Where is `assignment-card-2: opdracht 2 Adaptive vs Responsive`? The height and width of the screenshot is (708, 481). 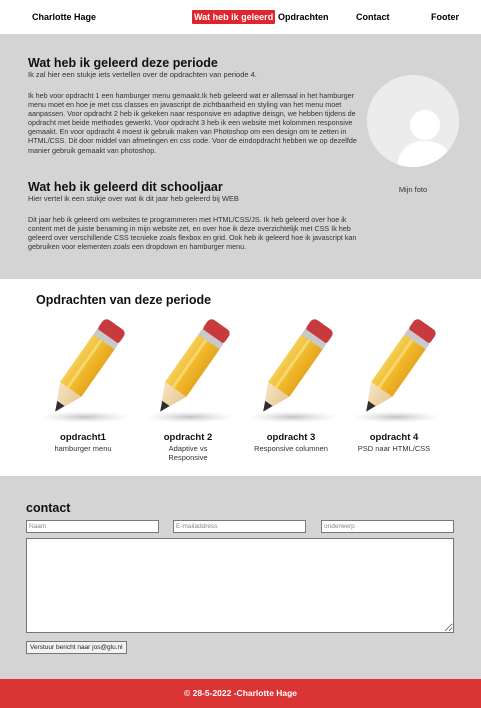
assignment-card-2: opdracht 2 Adaptive vs Responsive is located at coordinates (188, 385).